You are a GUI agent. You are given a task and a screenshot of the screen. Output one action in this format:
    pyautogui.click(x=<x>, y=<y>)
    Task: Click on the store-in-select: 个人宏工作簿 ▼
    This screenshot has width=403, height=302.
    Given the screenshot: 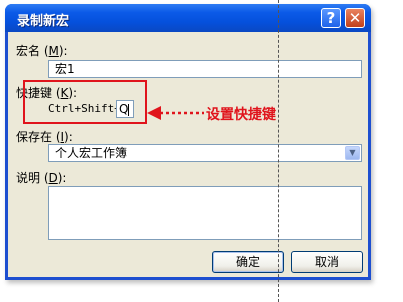 What is the action you would take?
    pyautogui.click(x=205, y=153)
    